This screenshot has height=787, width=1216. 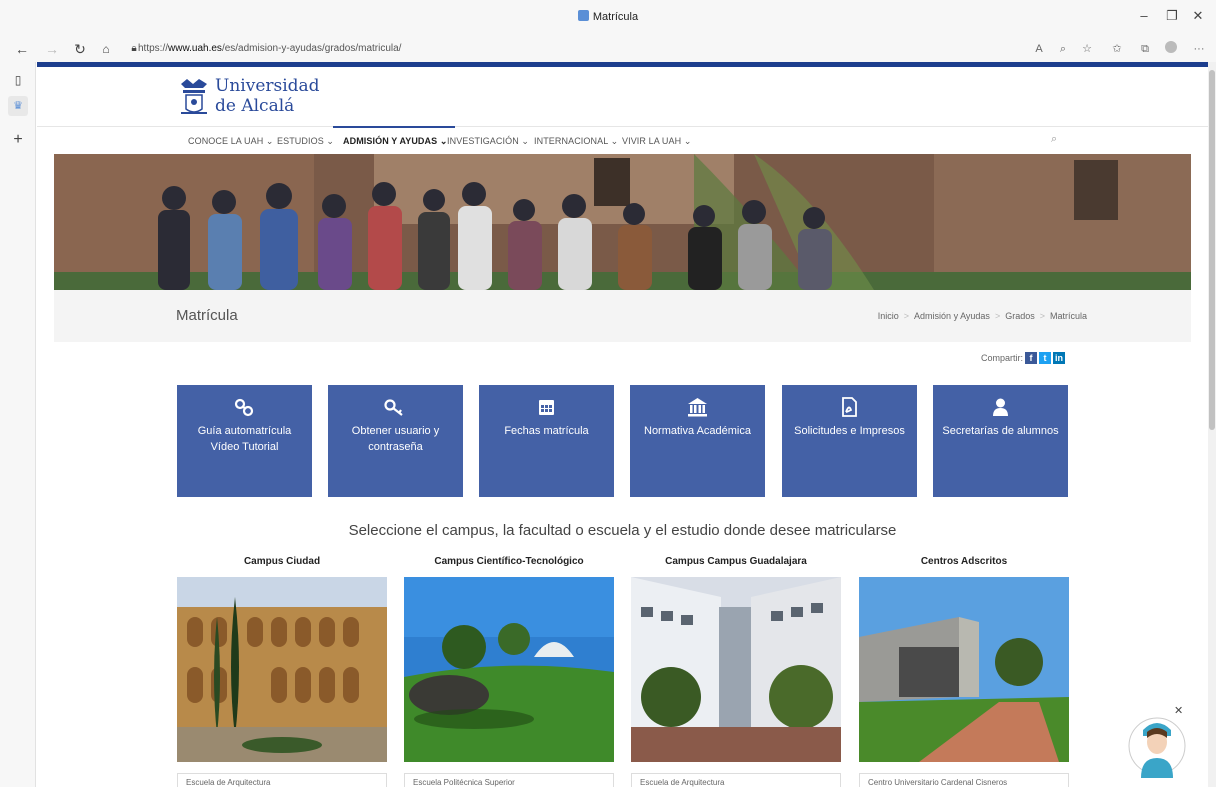 I want to click on tab-actions-icon: ▯, so click(x=18, y=80).